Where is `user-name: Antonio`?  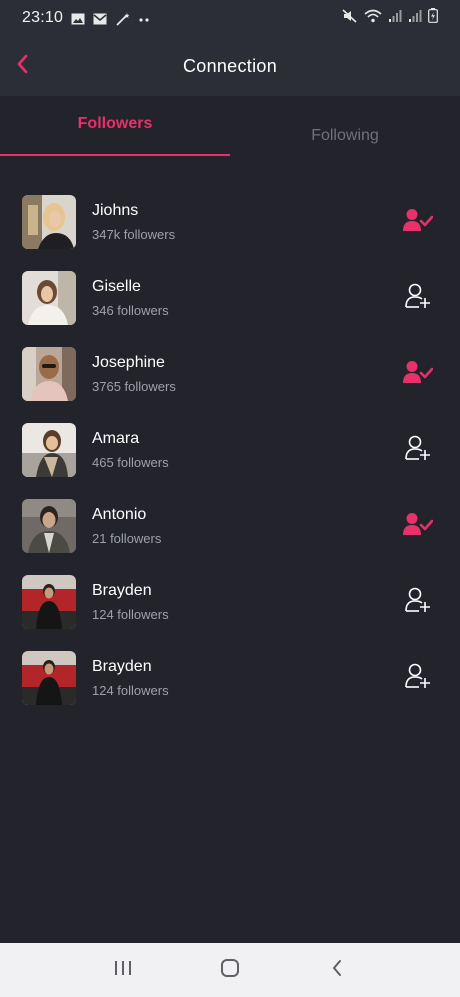
user-name: Antonio is located at coordinates (119, 514).